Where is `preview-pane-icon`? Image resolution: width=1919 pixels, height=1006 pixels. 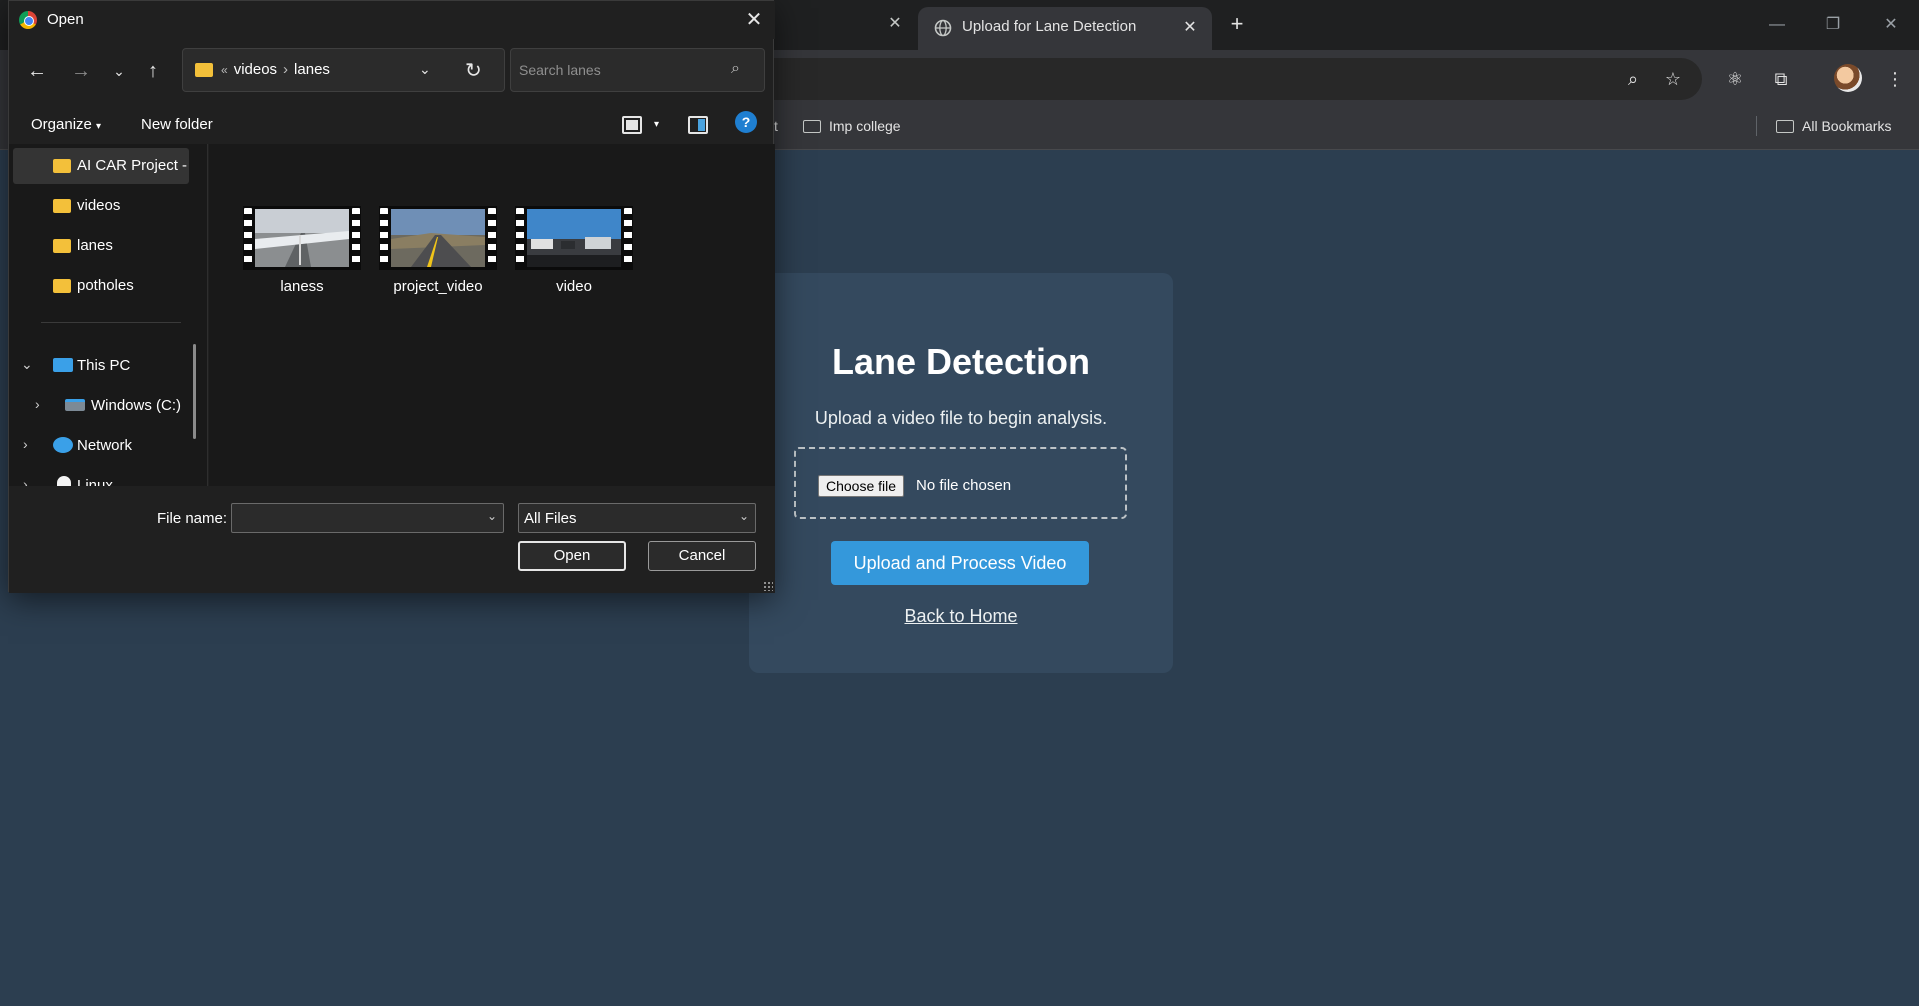
preview-pane-icon is located at coordinates (698, 125).